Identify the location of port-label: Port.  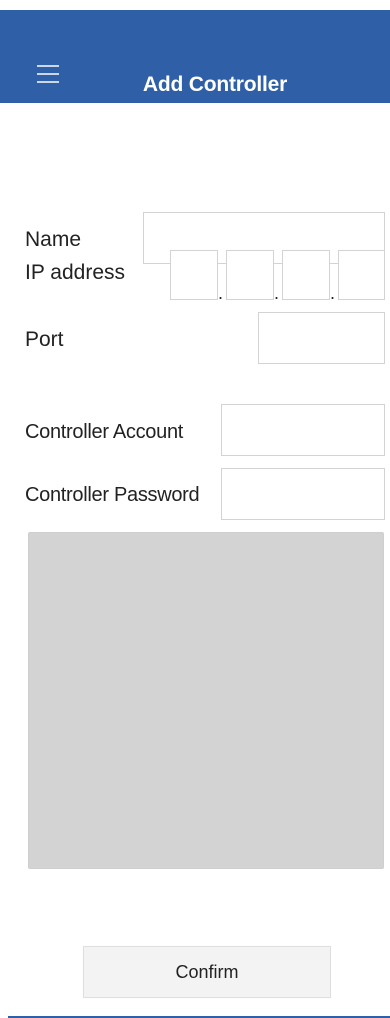
(44, 339).